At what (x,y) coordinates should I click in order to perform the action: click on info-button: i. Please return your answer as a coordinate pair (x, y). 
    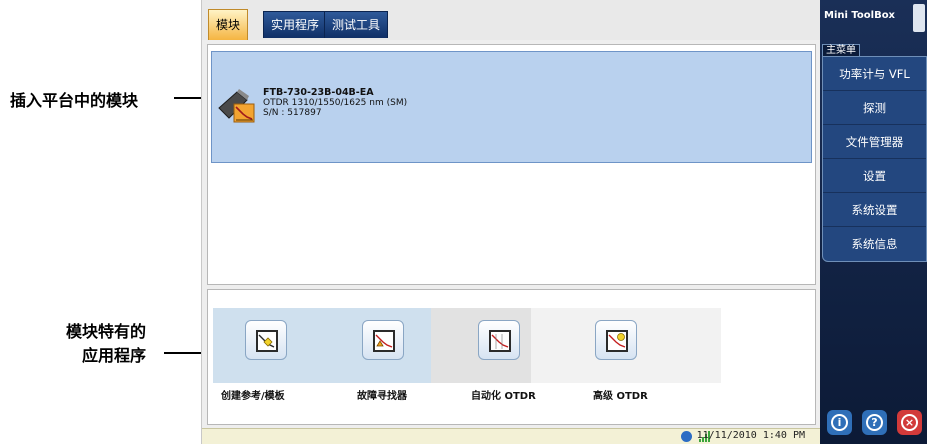
    Looking at the image, I should click on (839, 422).